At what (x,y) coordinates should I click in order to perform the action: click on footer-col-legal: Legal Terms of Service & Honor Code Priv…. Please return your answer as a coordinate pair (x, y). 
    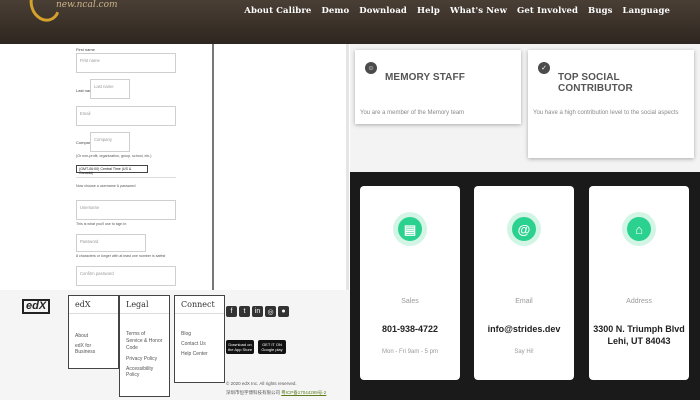
    Looking at the image, I should click on (144, 346).